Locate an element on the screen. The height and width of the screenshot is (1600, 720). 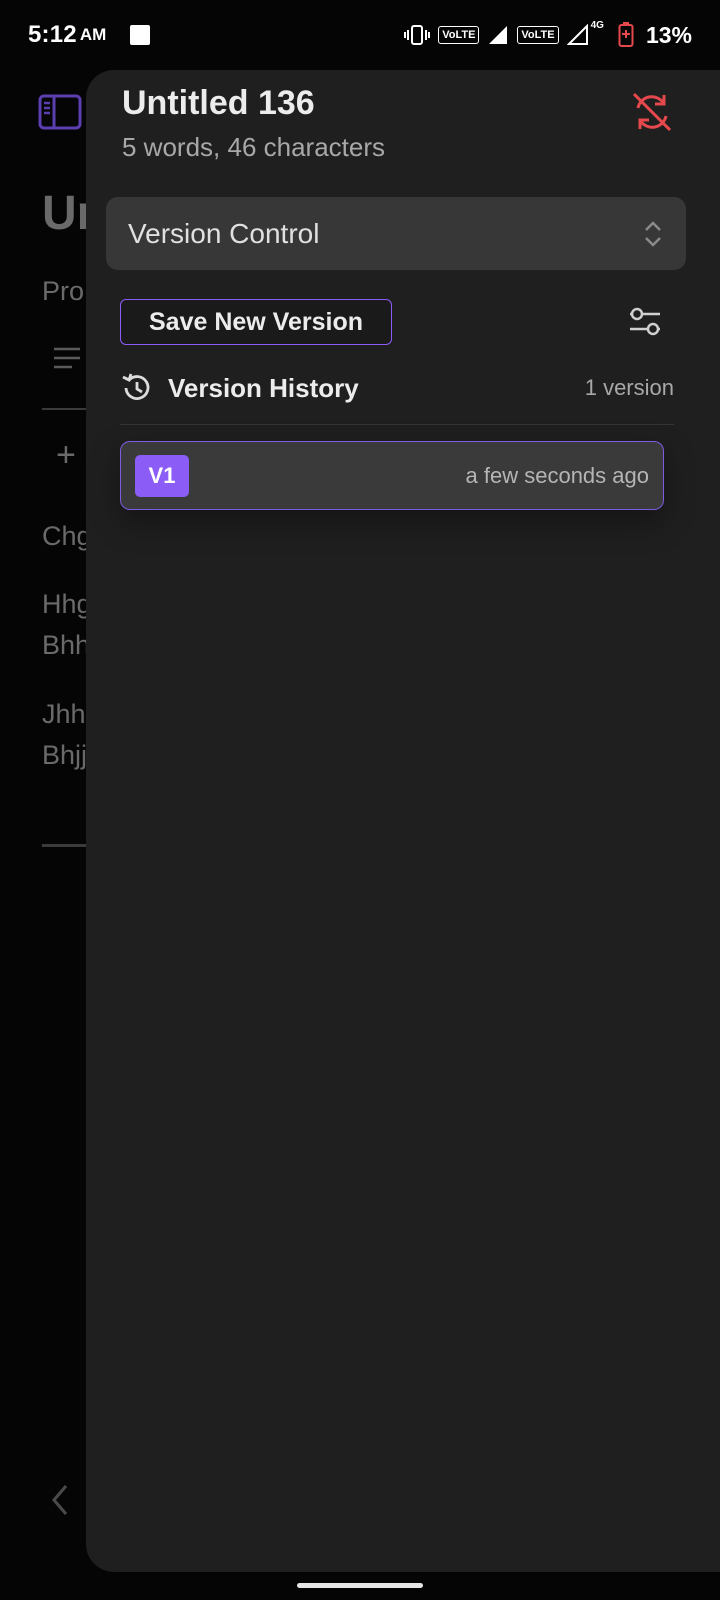
chevron-left-icon is located at coordinates (59, 1500).